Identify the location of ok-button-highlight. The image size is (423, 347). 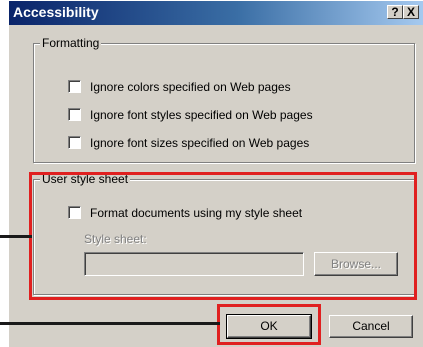
(269, 324).